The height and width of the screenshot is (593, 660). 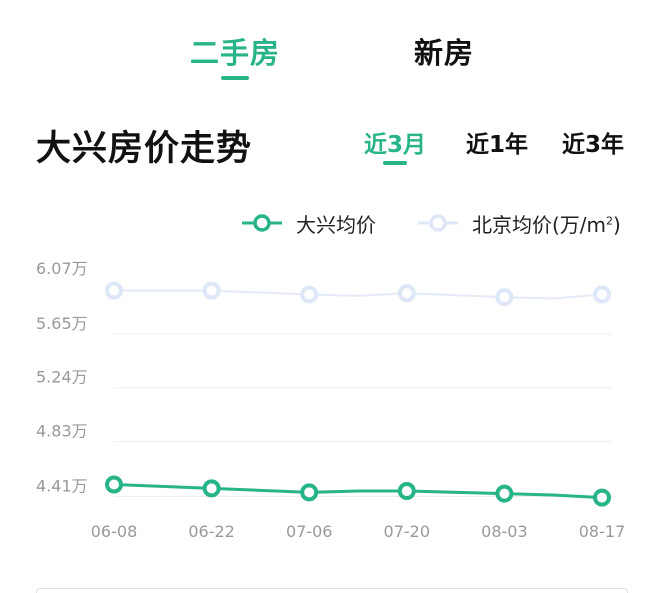 What do you see at coordinates (62, 323) in the screenshot?
I see `y-tick-label: 5.65万` at bounding box center [62, 323].